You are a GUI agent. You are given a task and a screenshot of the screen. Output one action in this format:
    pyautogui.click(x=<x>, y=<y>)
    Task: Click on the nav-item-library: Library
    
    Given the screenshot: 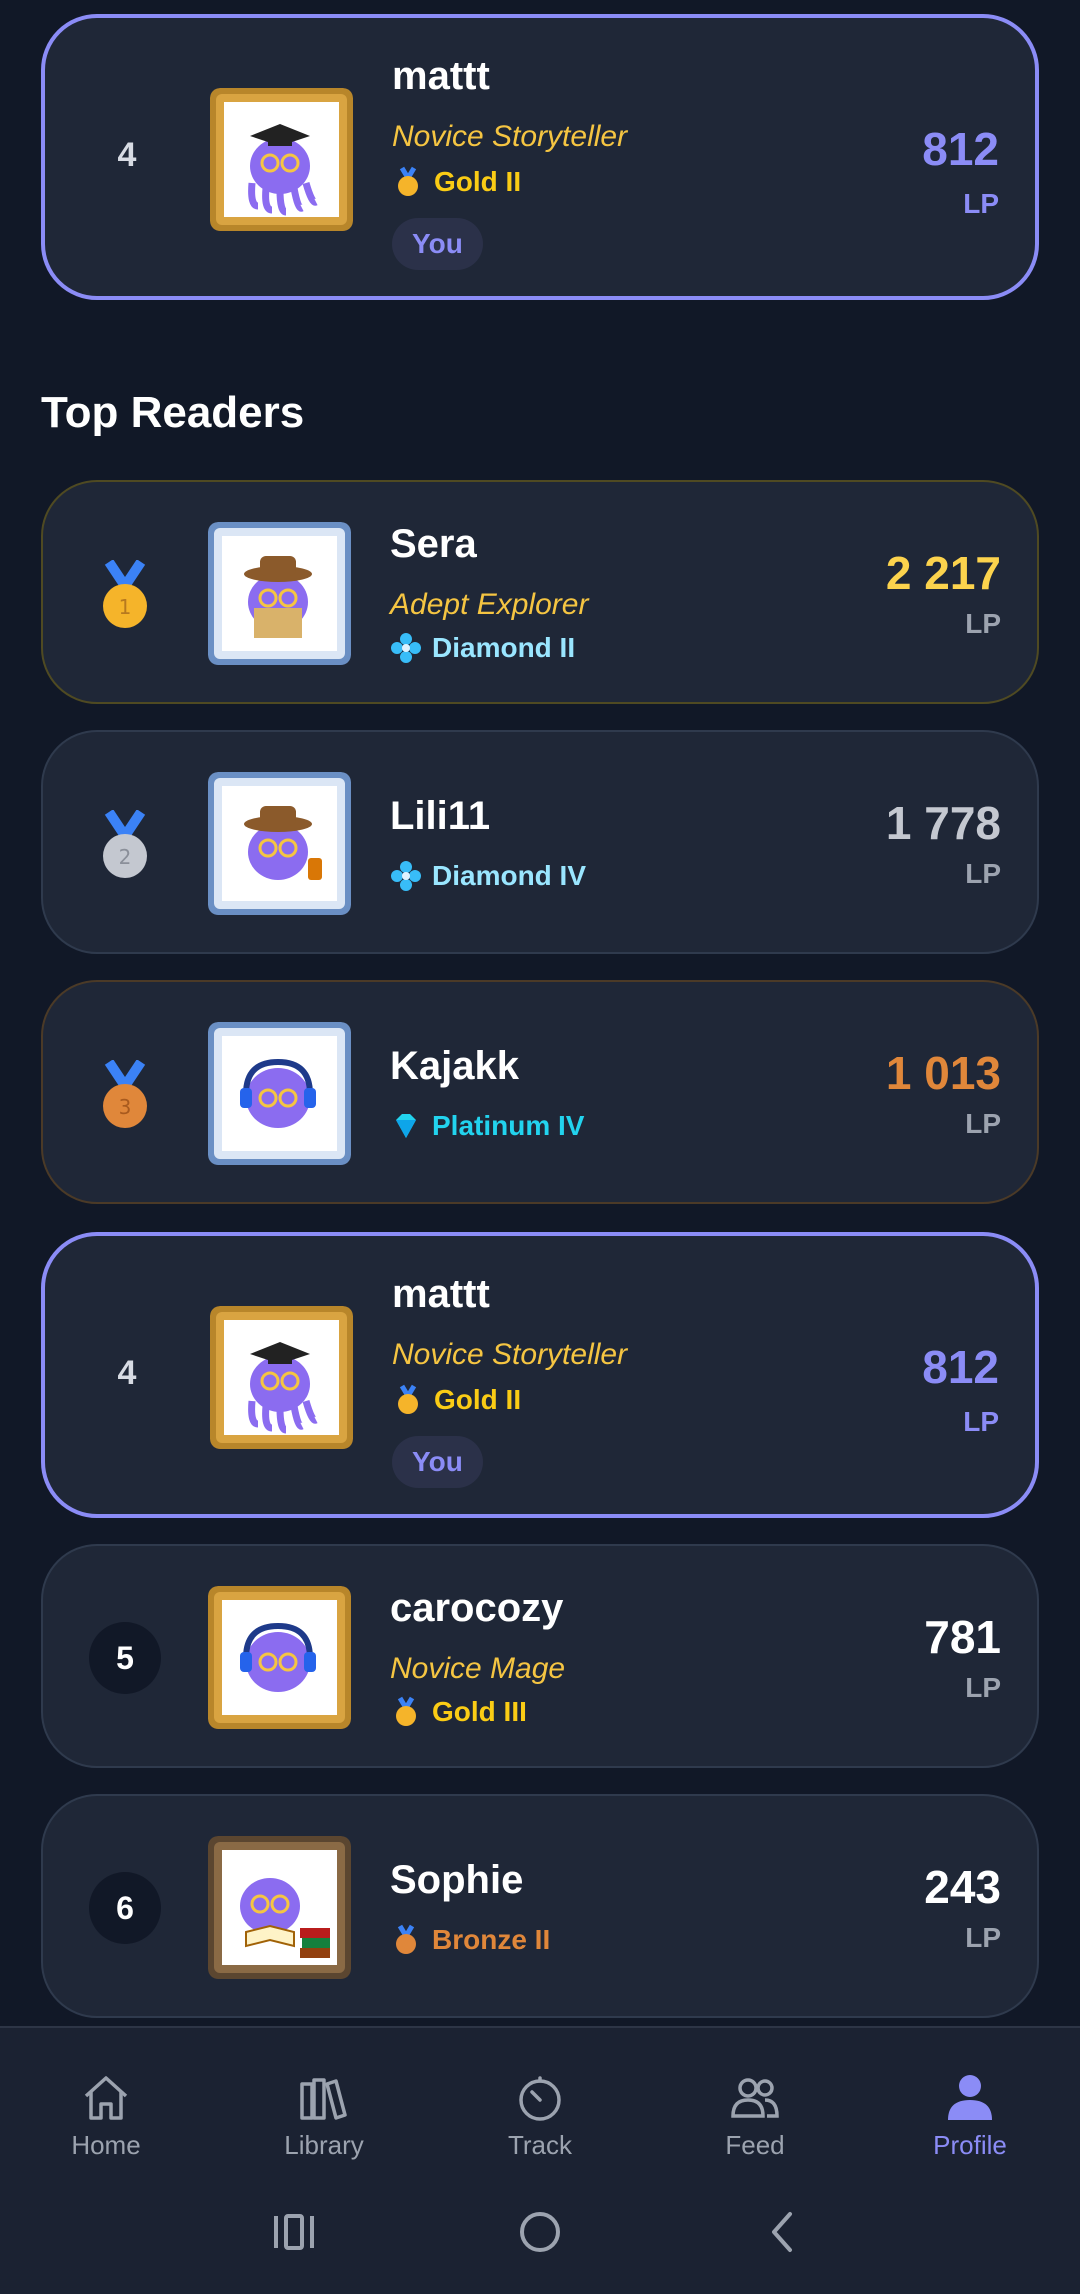 What is the action you would take?
    pyautogui.click(x=324, y=2115)
    